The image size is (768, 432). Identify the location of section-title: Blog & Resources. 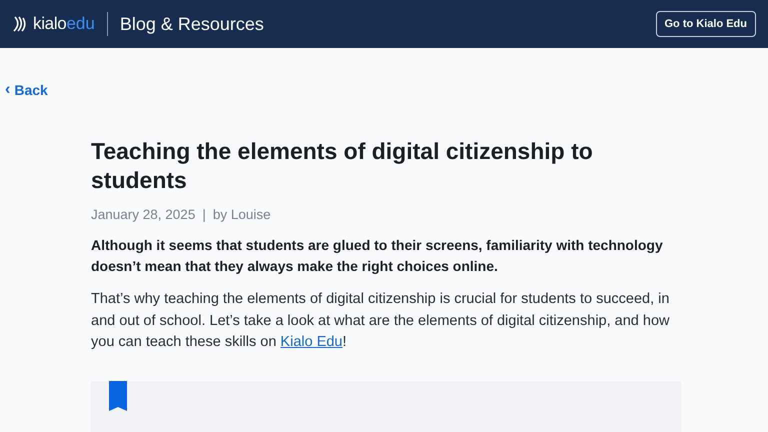
(192, 24).